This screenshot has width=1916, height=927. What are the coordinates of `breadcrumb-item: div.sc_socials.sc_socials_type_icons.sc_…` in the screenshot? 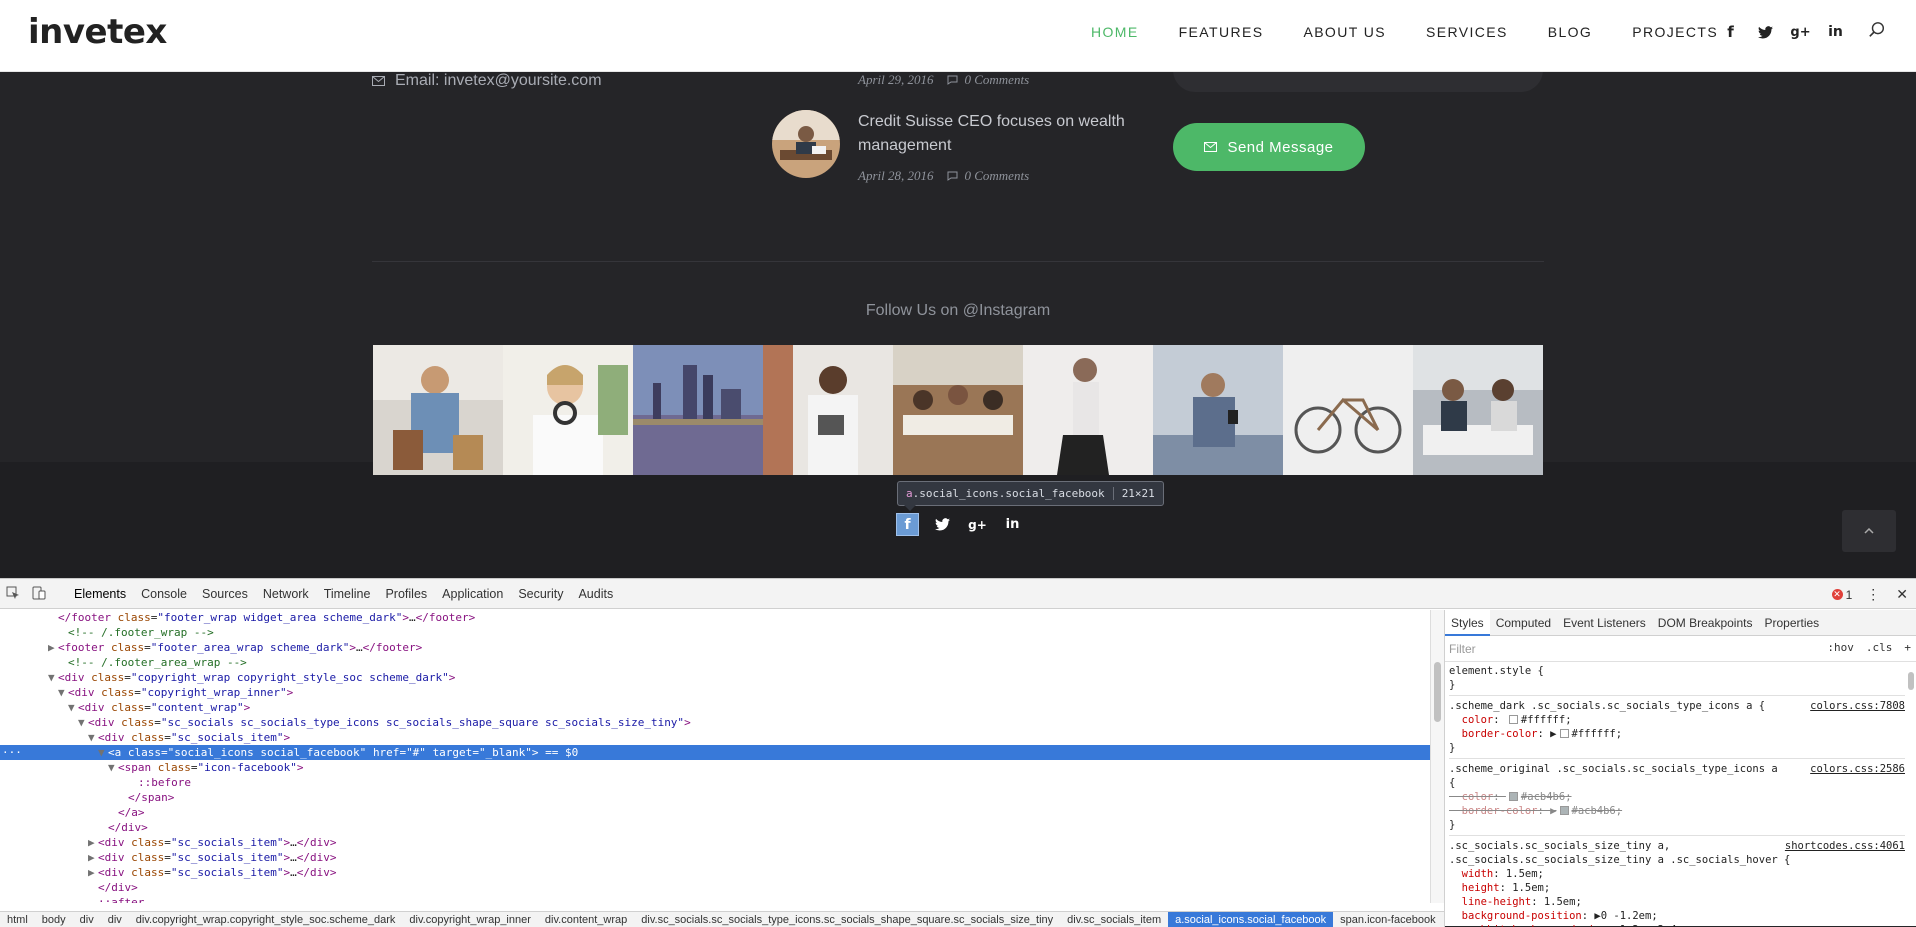 It's located at (847, 919).